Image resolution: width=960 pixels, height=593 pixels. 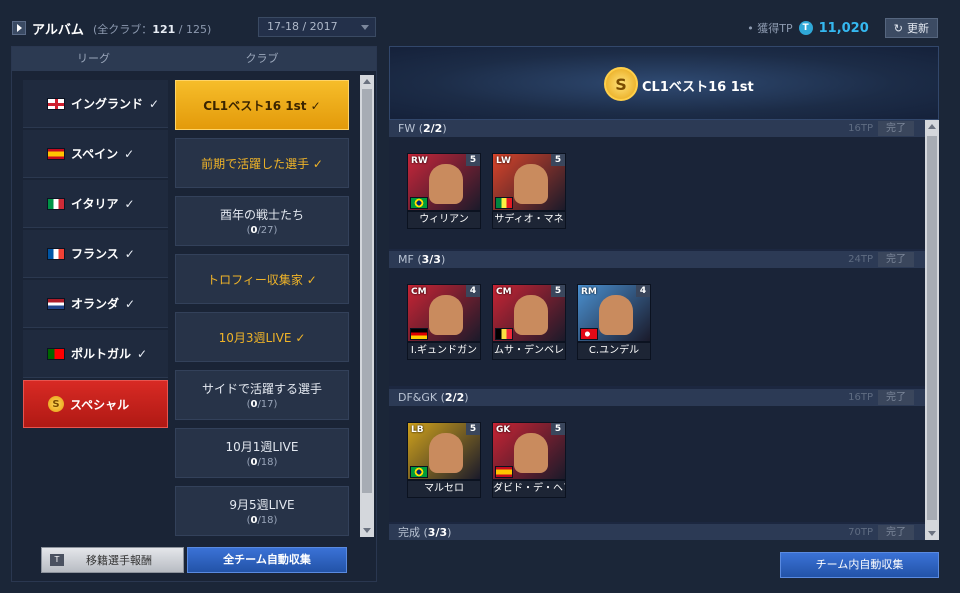 I want to click on player-name: ムサ・デンベレ, so click(x=529, y=351).